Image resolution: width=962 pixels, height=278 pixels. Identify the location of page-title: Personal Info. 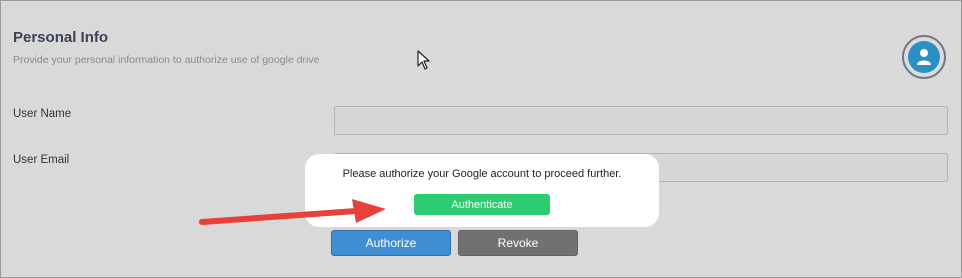
(61, 37).